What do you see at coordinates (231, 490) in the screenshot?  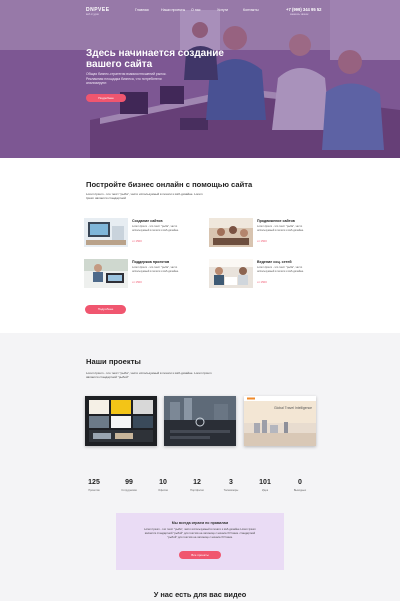 I see `stat-label: Телевизоры` at bounding box center [231, 490].